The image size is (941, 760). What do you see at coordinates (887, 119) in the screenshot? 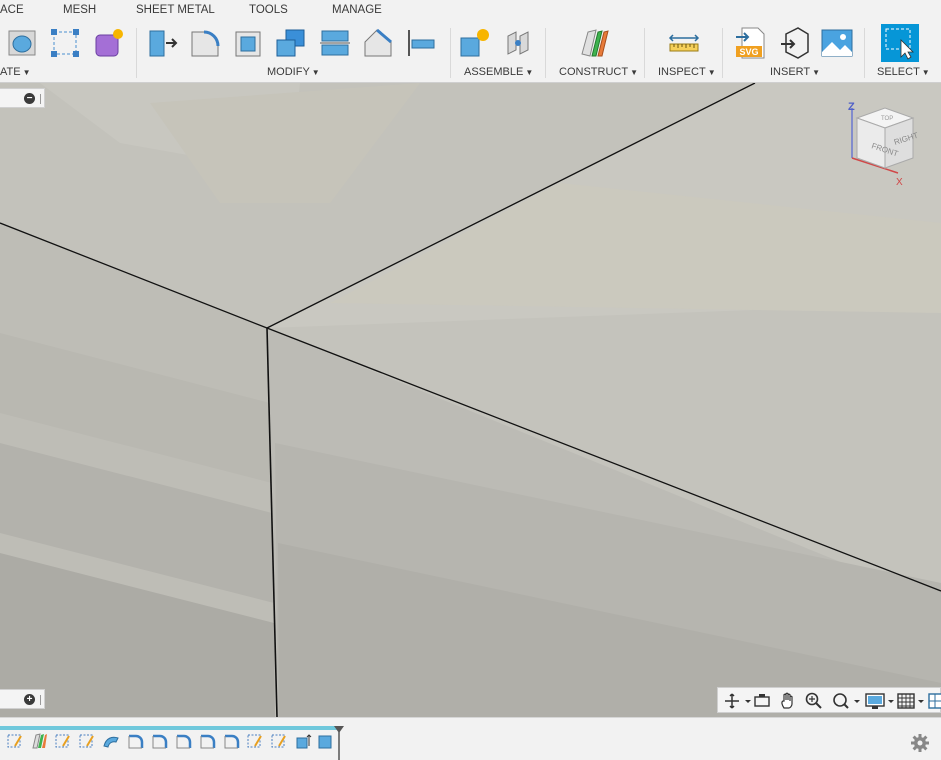
I see `svg-text: TOP` at bounding box center [887, 119].